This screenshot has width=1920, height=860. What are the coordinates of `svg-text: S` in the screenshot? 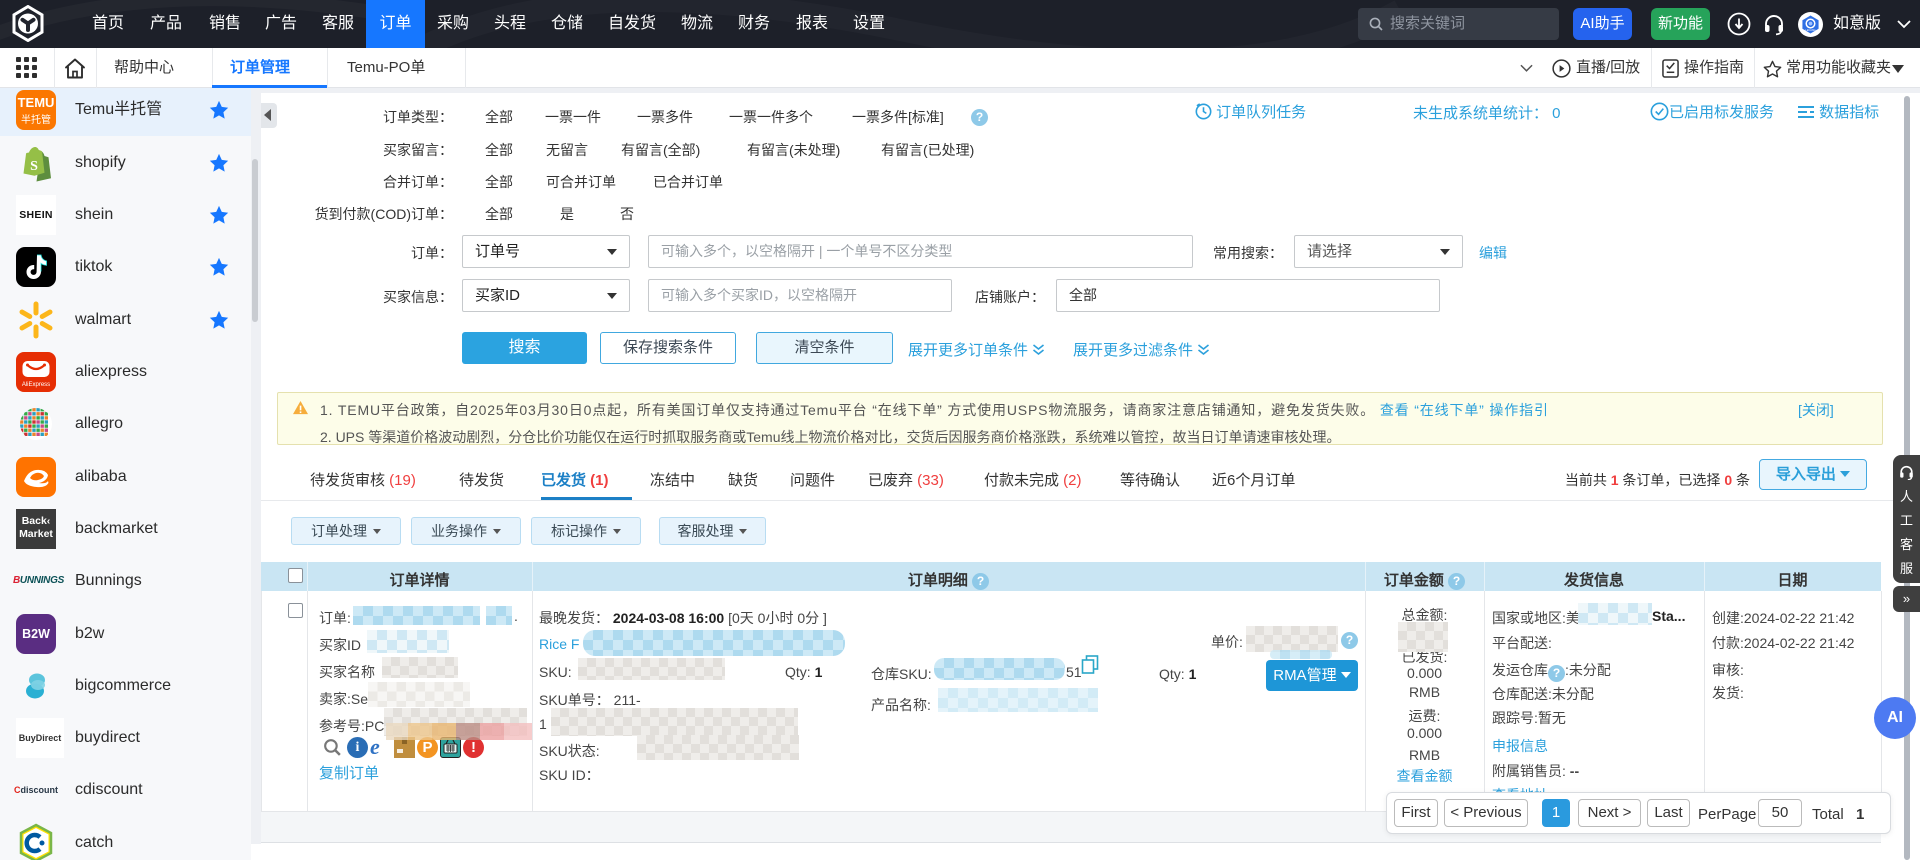 It's located at (34, 166).